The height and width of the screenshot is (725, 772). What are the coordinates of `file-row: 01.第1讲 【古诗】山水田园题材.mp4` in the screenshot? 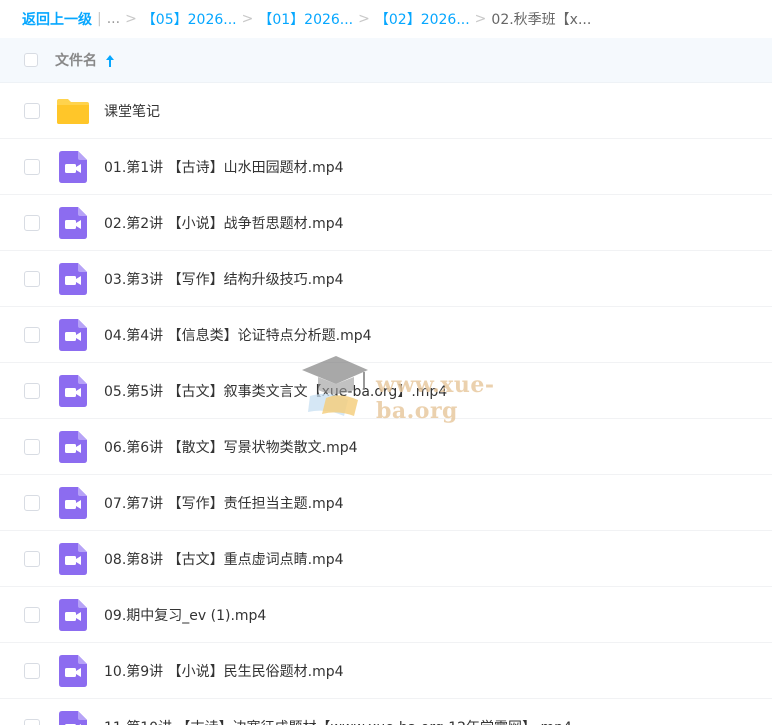 It's located at (386, 167).